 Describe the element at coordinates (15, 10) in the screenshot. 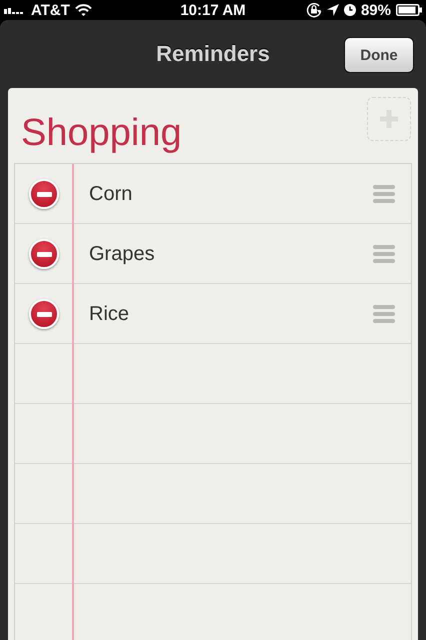

I see `signal-icon` at that location.